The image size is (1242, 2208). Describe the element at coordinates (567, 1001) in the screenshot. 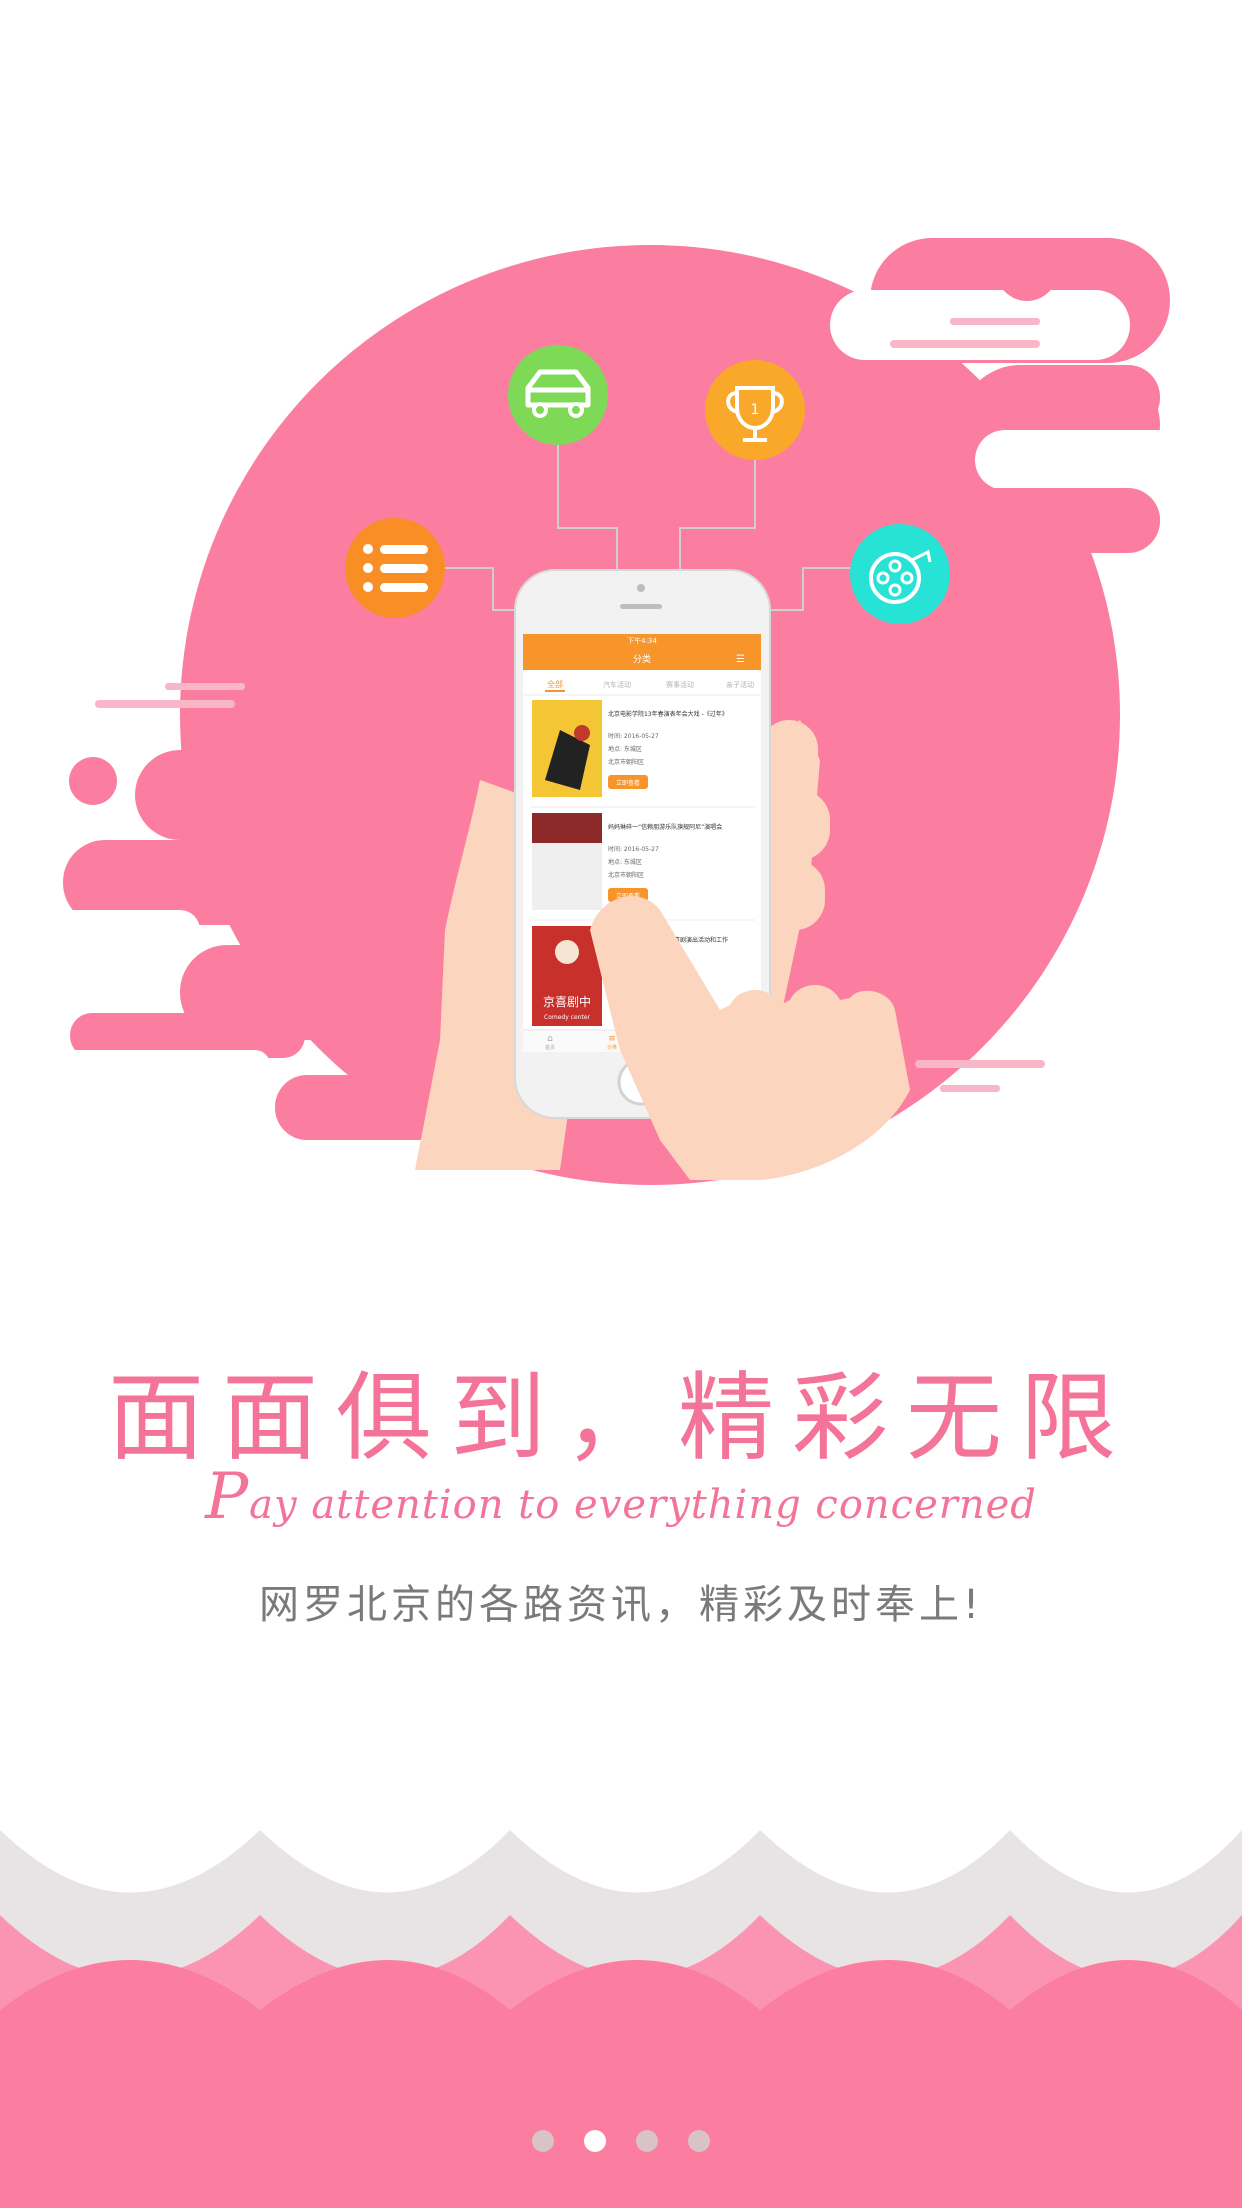

I see `event-poster-3-text: 京喜剧中` at that location.